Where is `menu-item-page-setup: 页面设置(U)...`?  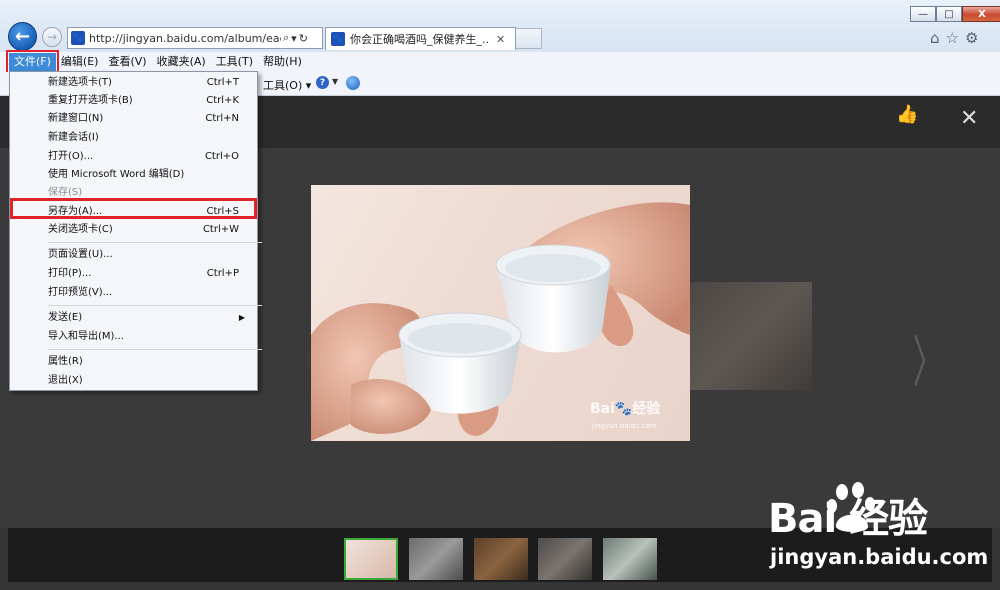 menu-item-page-setup: 页面设置(U)... is located at coordinates (150, 254).